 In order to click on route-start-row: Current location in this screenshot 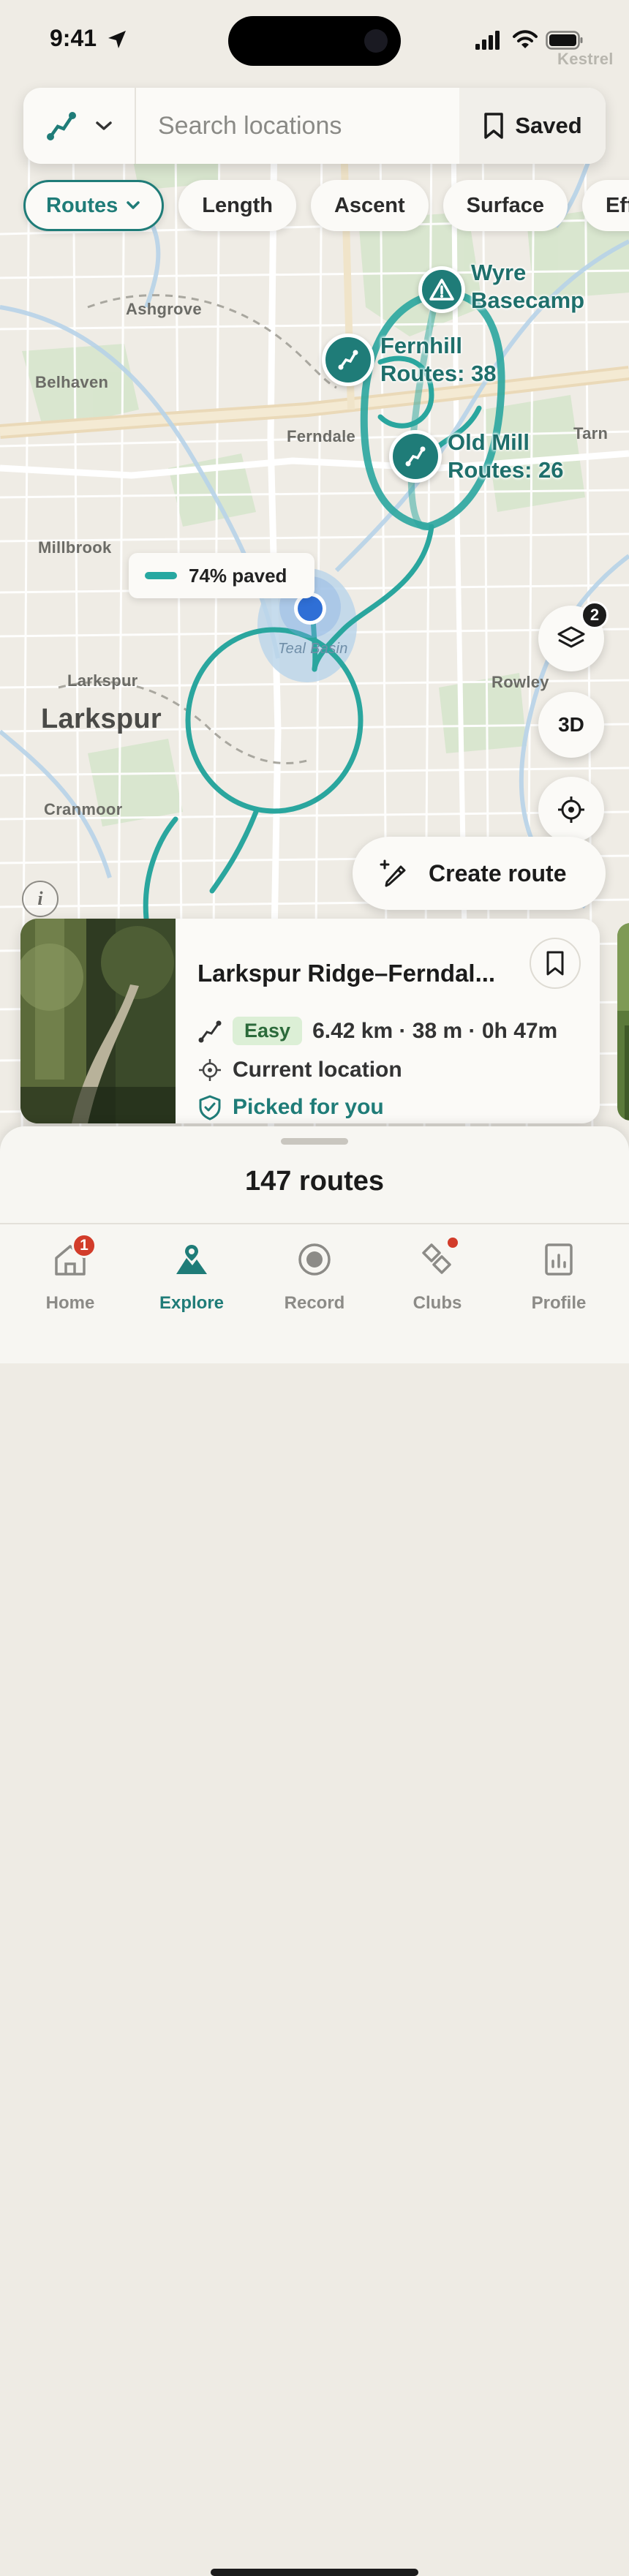, I will do `click(299, 1070)`.